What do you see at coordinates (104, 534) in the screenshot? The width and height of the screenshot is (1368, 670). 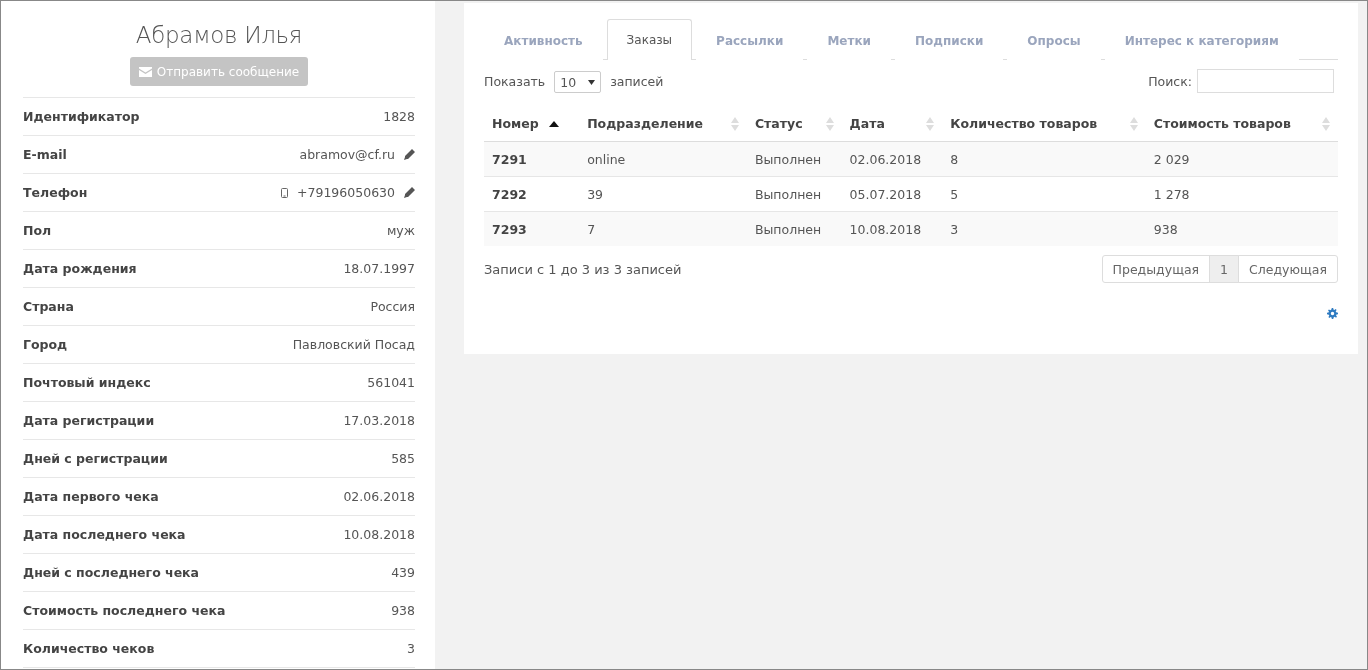 I see `field-label: Дата последнего чека` at bounding box center [104, 534].